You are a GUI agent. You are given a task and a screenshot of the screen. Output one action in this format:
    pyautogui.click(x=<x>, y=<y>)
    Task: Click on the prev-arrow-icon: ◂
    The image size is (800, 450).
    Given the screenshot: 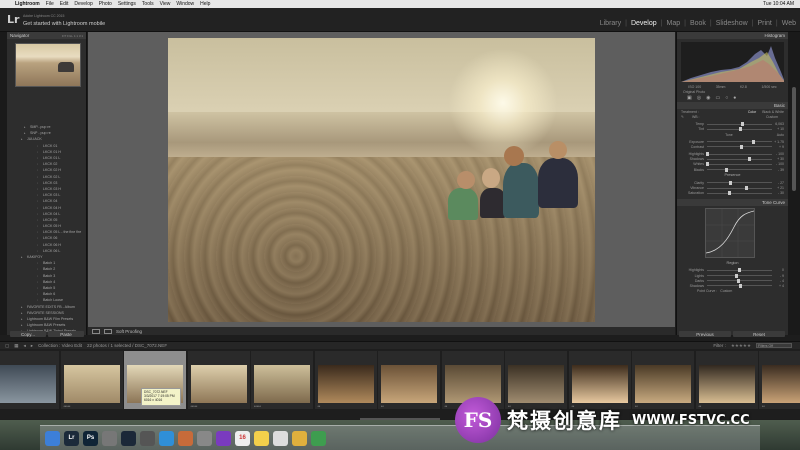 What is the action you would take?
    pyautogui.click(x=25, y=346)
    